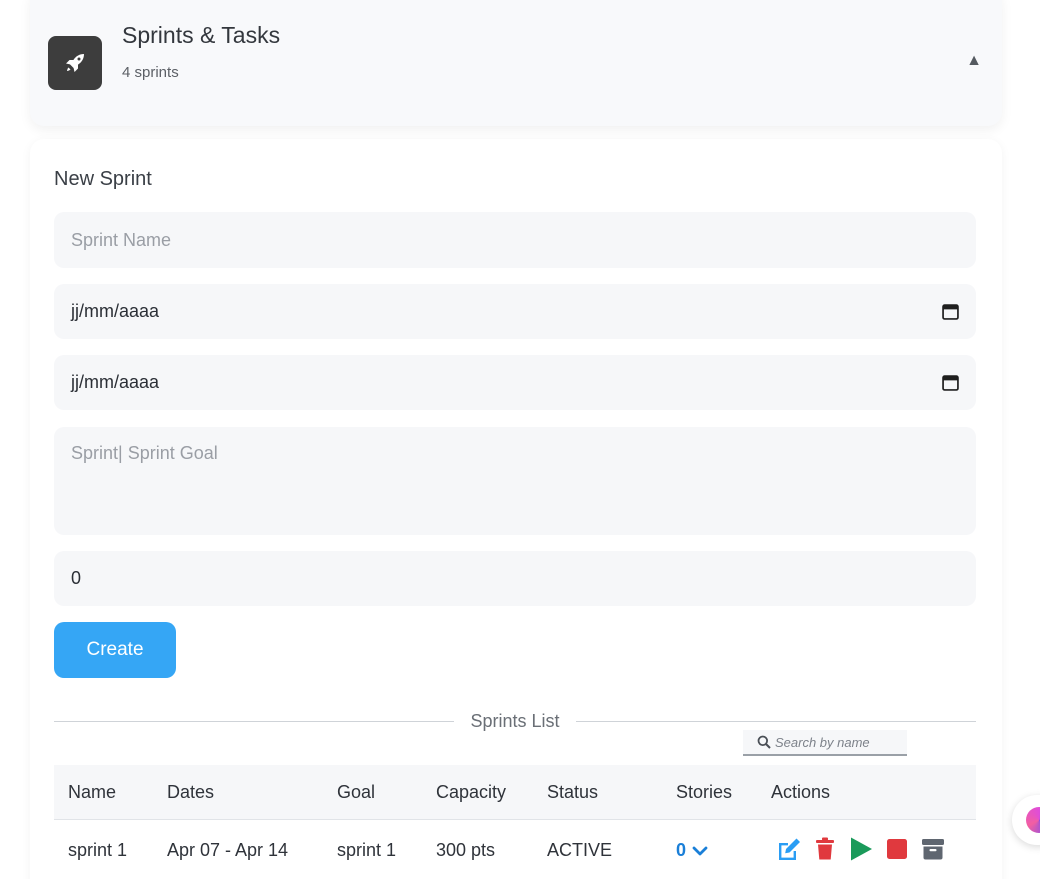  What do you see at coordinates (572, 792) in the screenshot?
I see `column-header-status: Status` at bounding box center [572, 792].